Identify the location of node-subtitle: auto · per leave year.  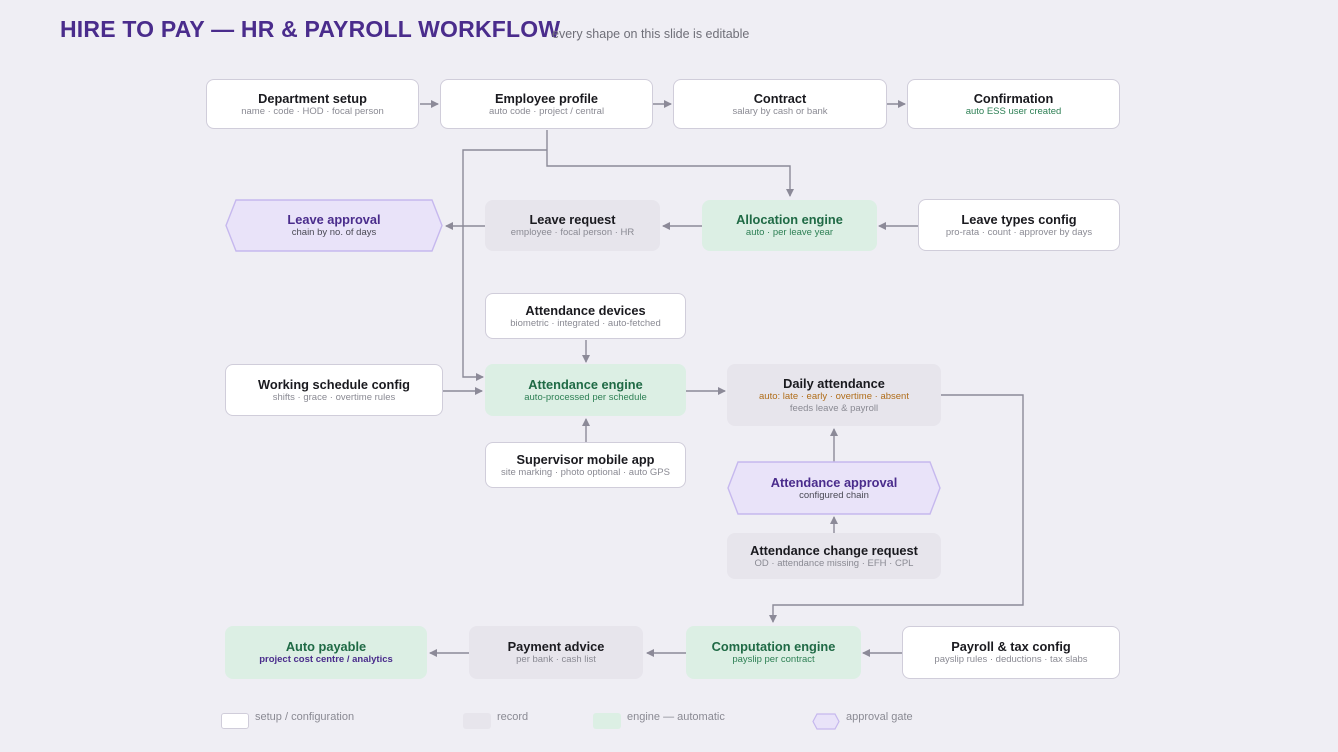
(789, 232).